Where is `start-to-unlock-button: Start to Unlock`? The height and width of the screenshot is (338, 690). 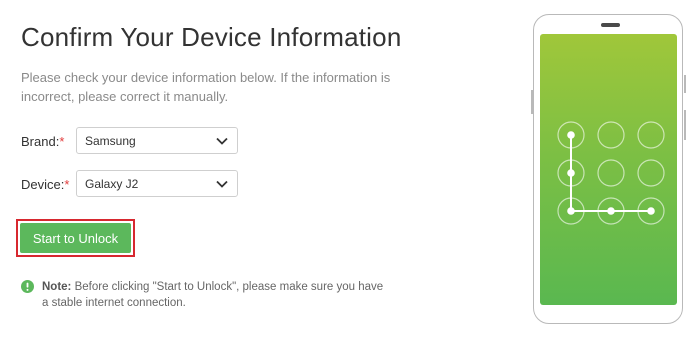
start-to-unlock-button: Start to Unlock is located at coordinates (75, 238).